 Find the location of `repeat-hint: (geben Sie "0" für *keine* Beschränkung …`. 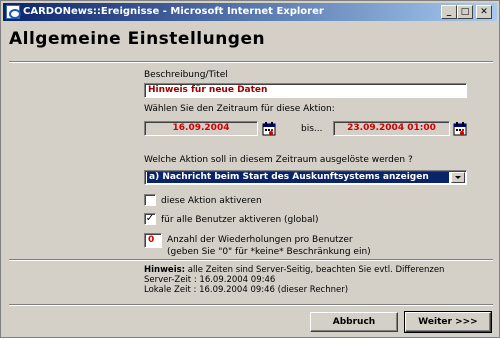

repeat-hint: (geben Sie "0" für *keine* Beschränkung … is located at coordinates (269, 252).